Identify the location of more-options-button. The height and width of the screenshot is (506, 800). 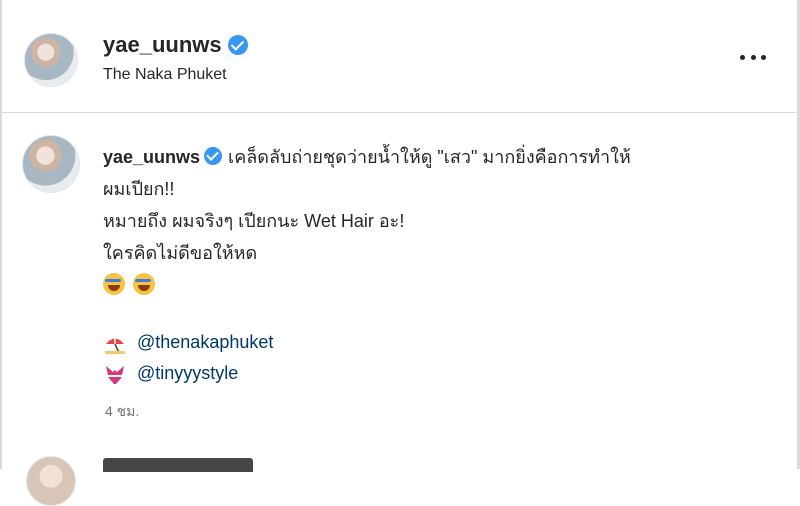
(753, 57).